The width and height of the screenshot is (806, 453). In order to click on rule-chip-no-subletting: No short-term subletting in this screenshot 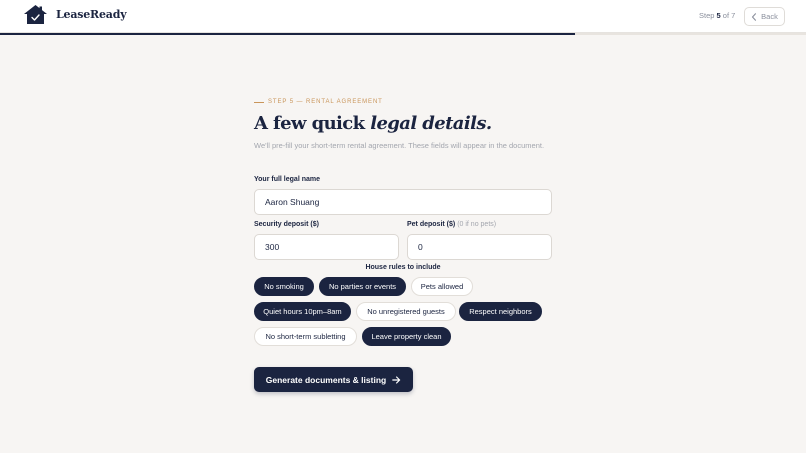, I will do `click(305, 336)`.